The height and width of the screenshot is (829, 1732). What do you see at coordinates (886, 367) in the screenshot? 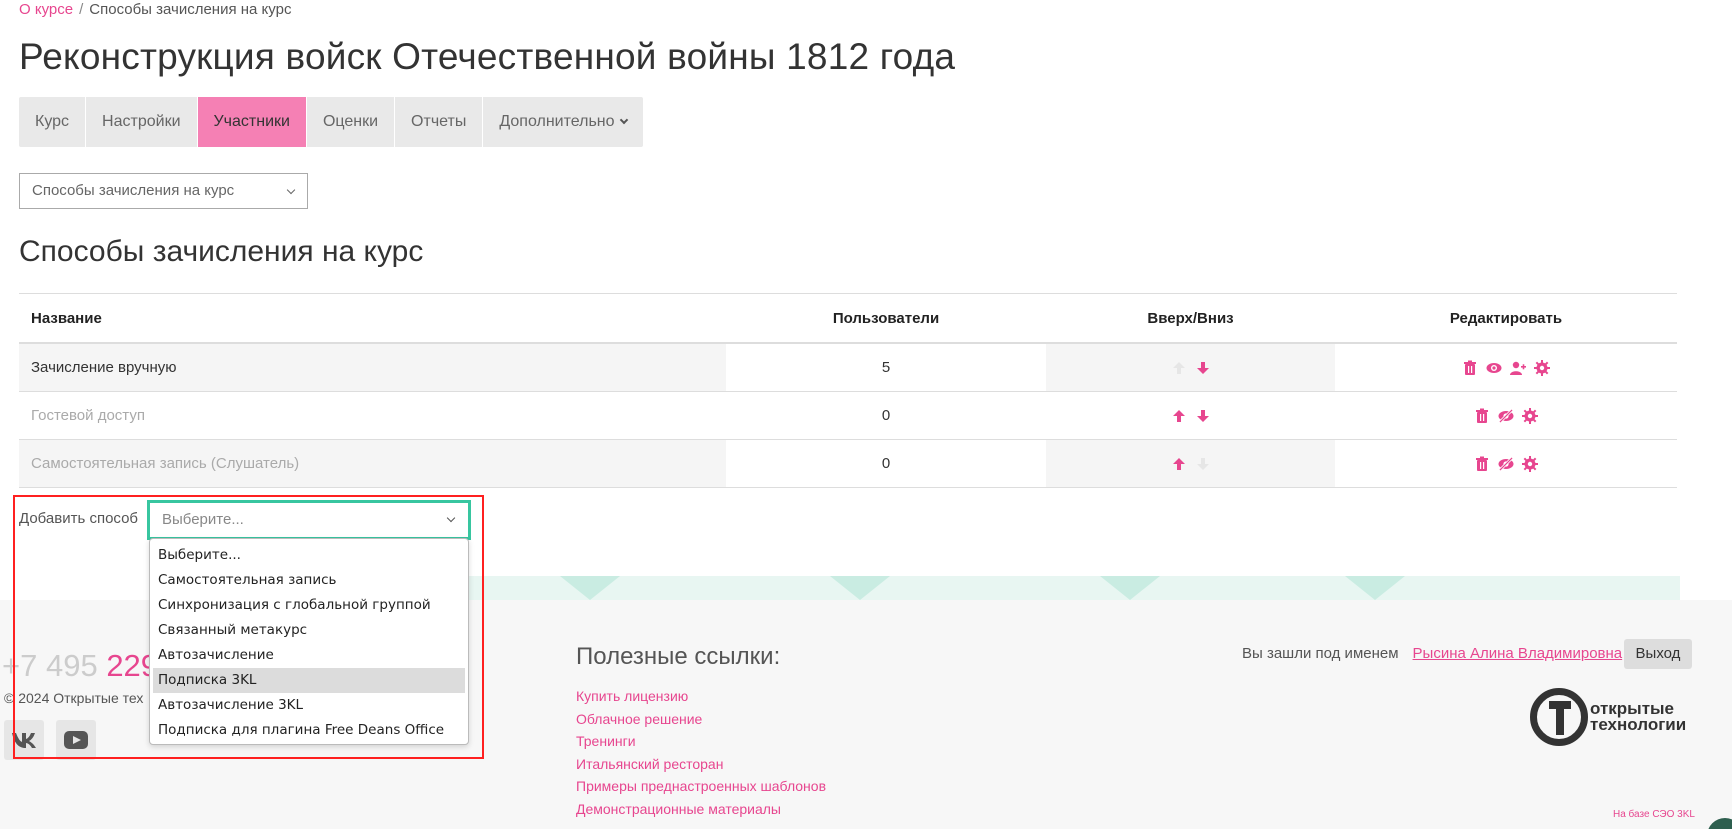
I see `method-users: 5` at bounding box center [886, 367].